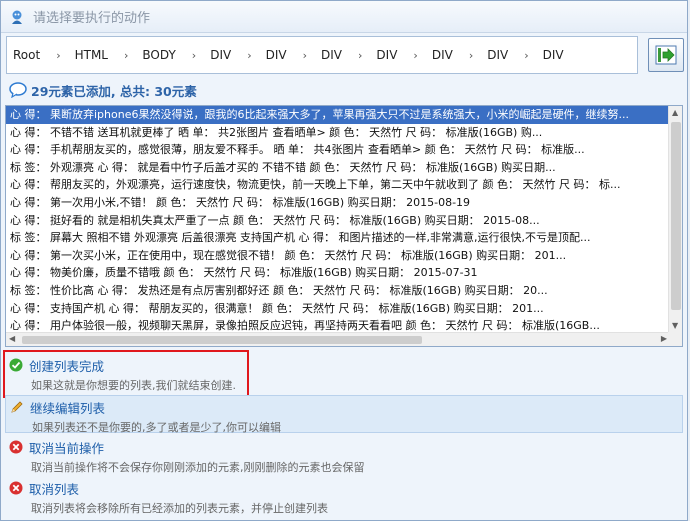 The height and width of the screenshot is (521, 690). I want to click on scroll-down-icon: ▼, so click(675, 325).